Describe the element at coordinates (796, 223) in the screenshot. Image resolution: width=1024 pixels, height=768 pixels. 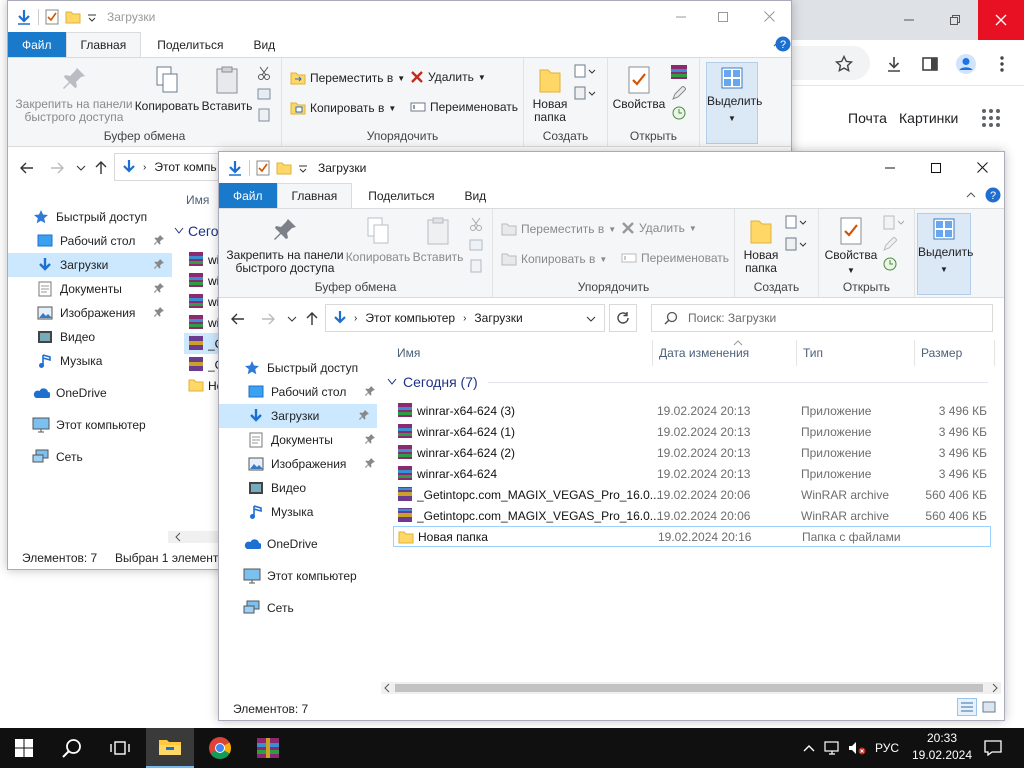
I see `new-item-icon` at that location.